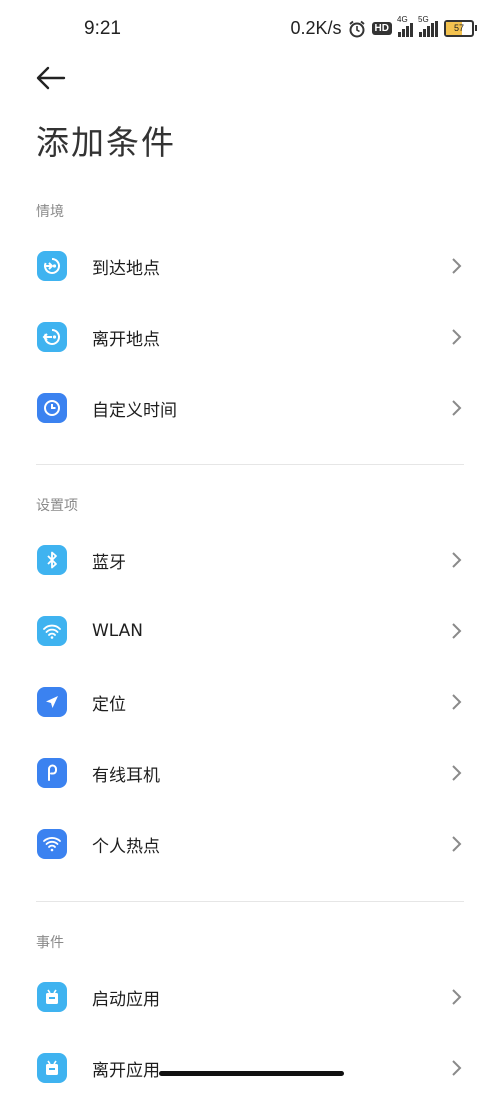  Describe the element at coordinates (402, 19) in the screenshot. I see `signal-4g-label: 4G` at that location.